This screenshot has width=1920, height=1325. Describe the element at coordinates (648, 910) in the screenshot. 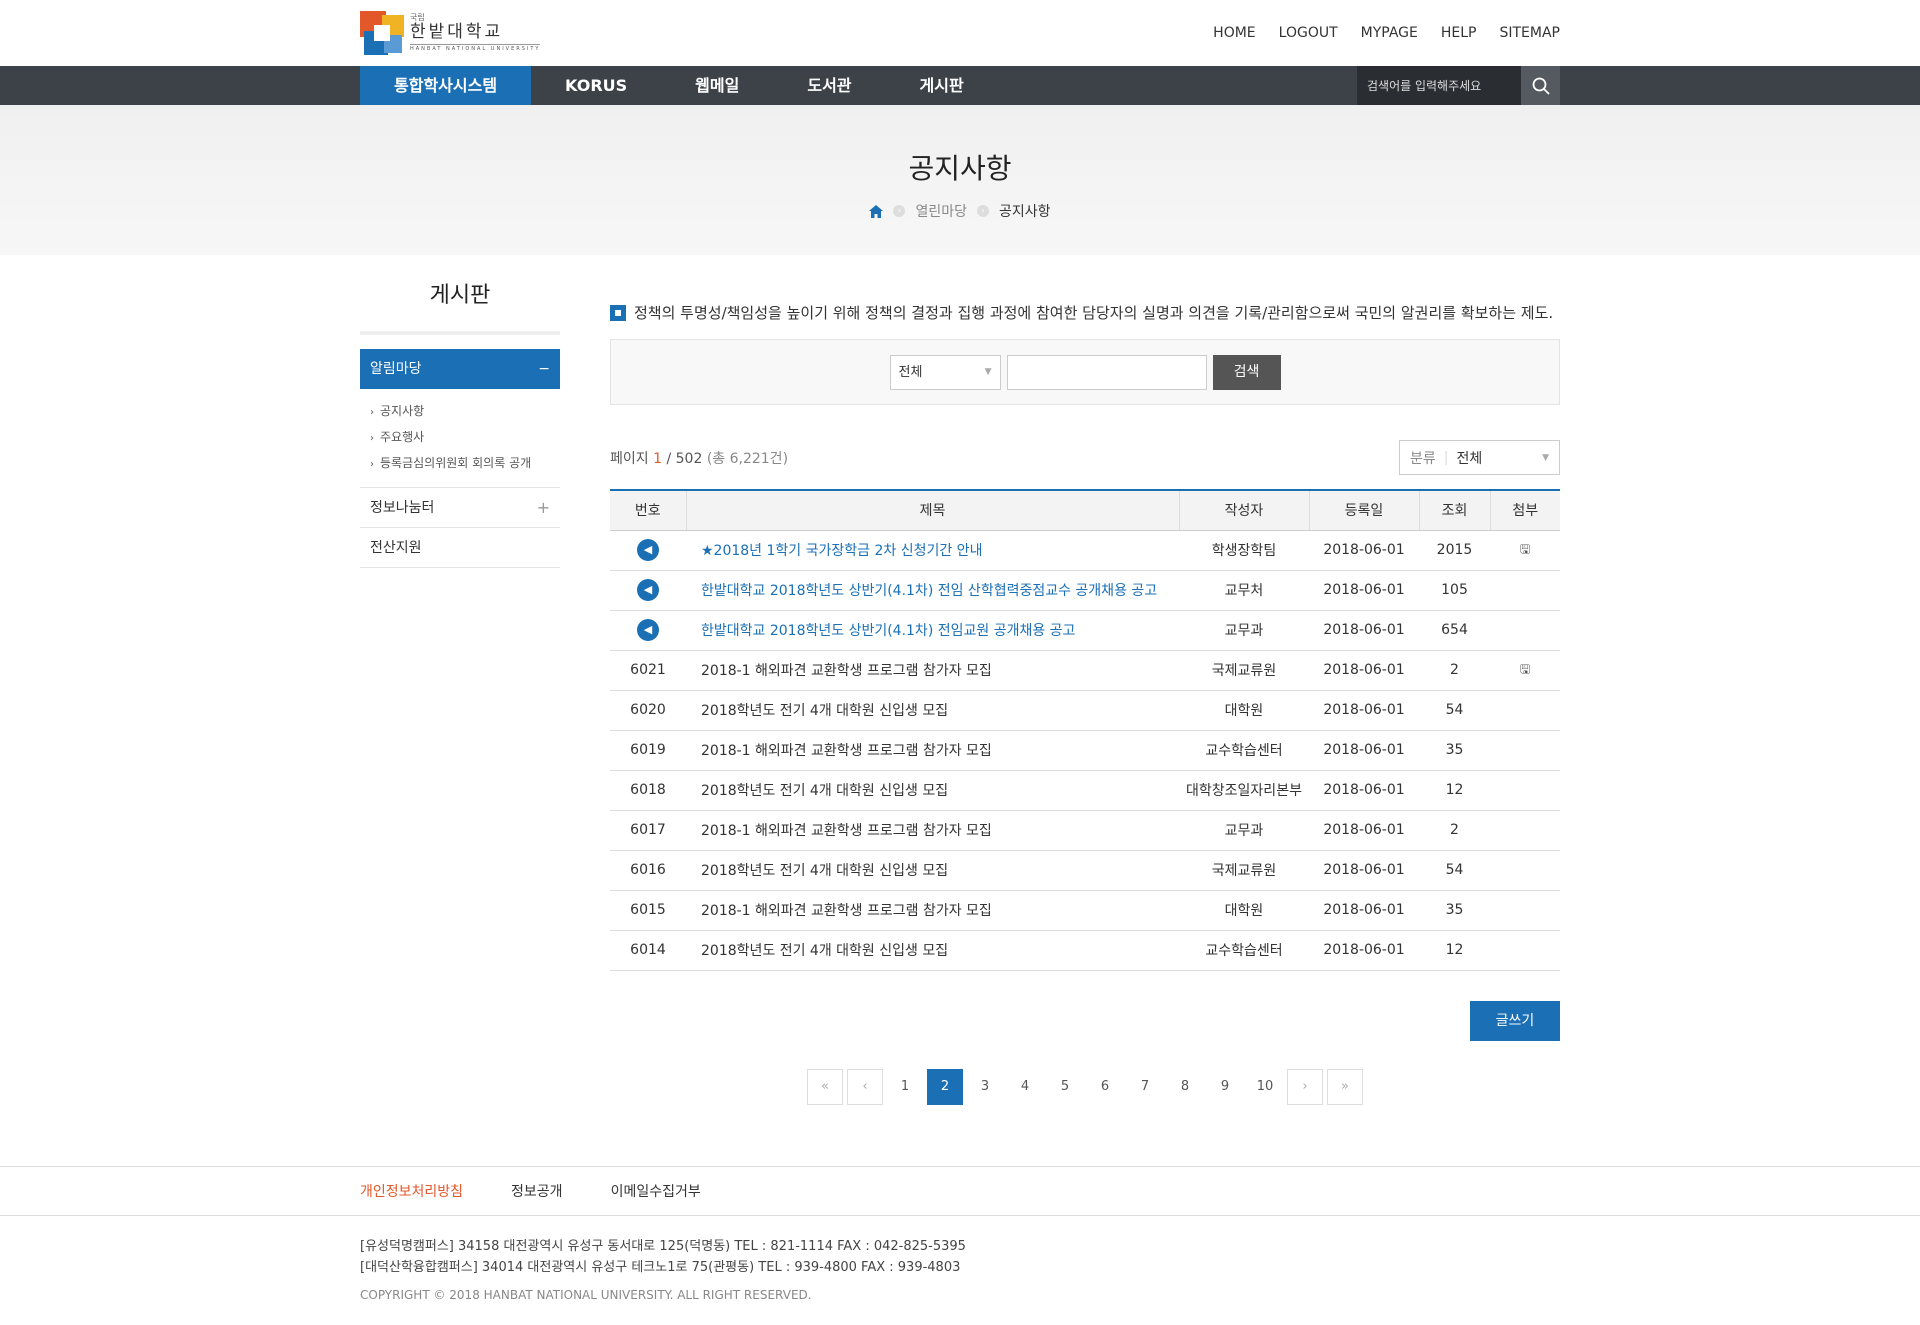

I see `row-number: 6015` at that location.